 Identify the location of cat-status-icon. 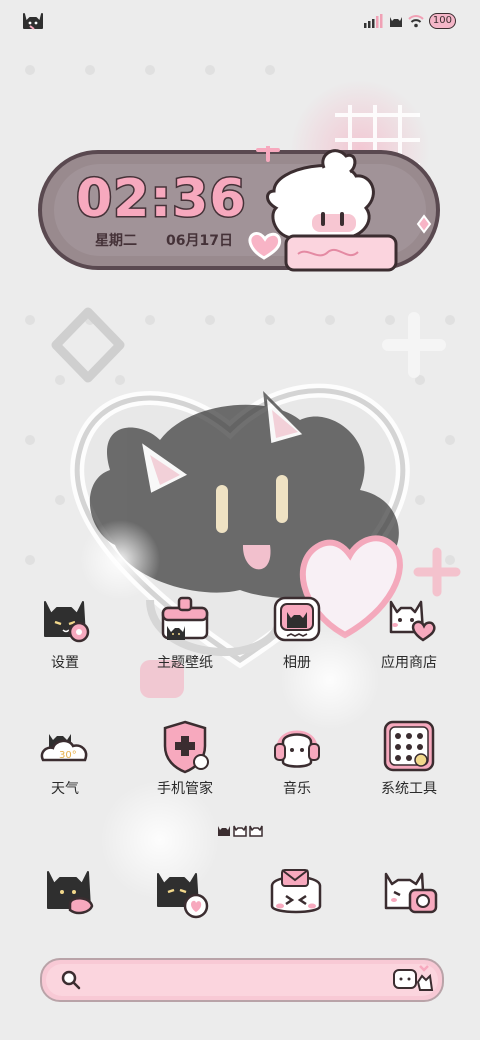
(395, 22).